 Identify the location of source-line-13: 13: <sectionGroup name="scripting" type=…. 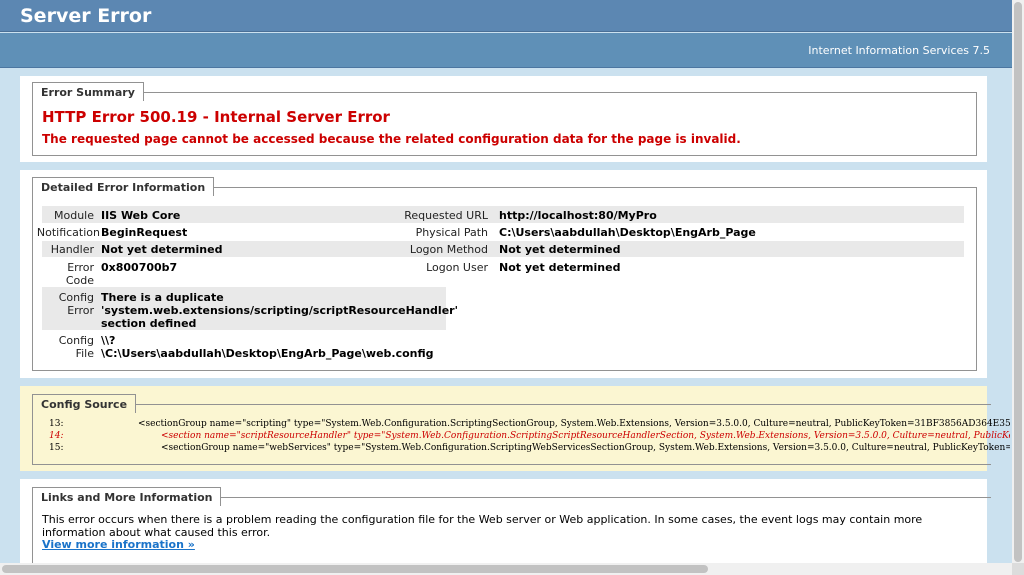
(529, 424).